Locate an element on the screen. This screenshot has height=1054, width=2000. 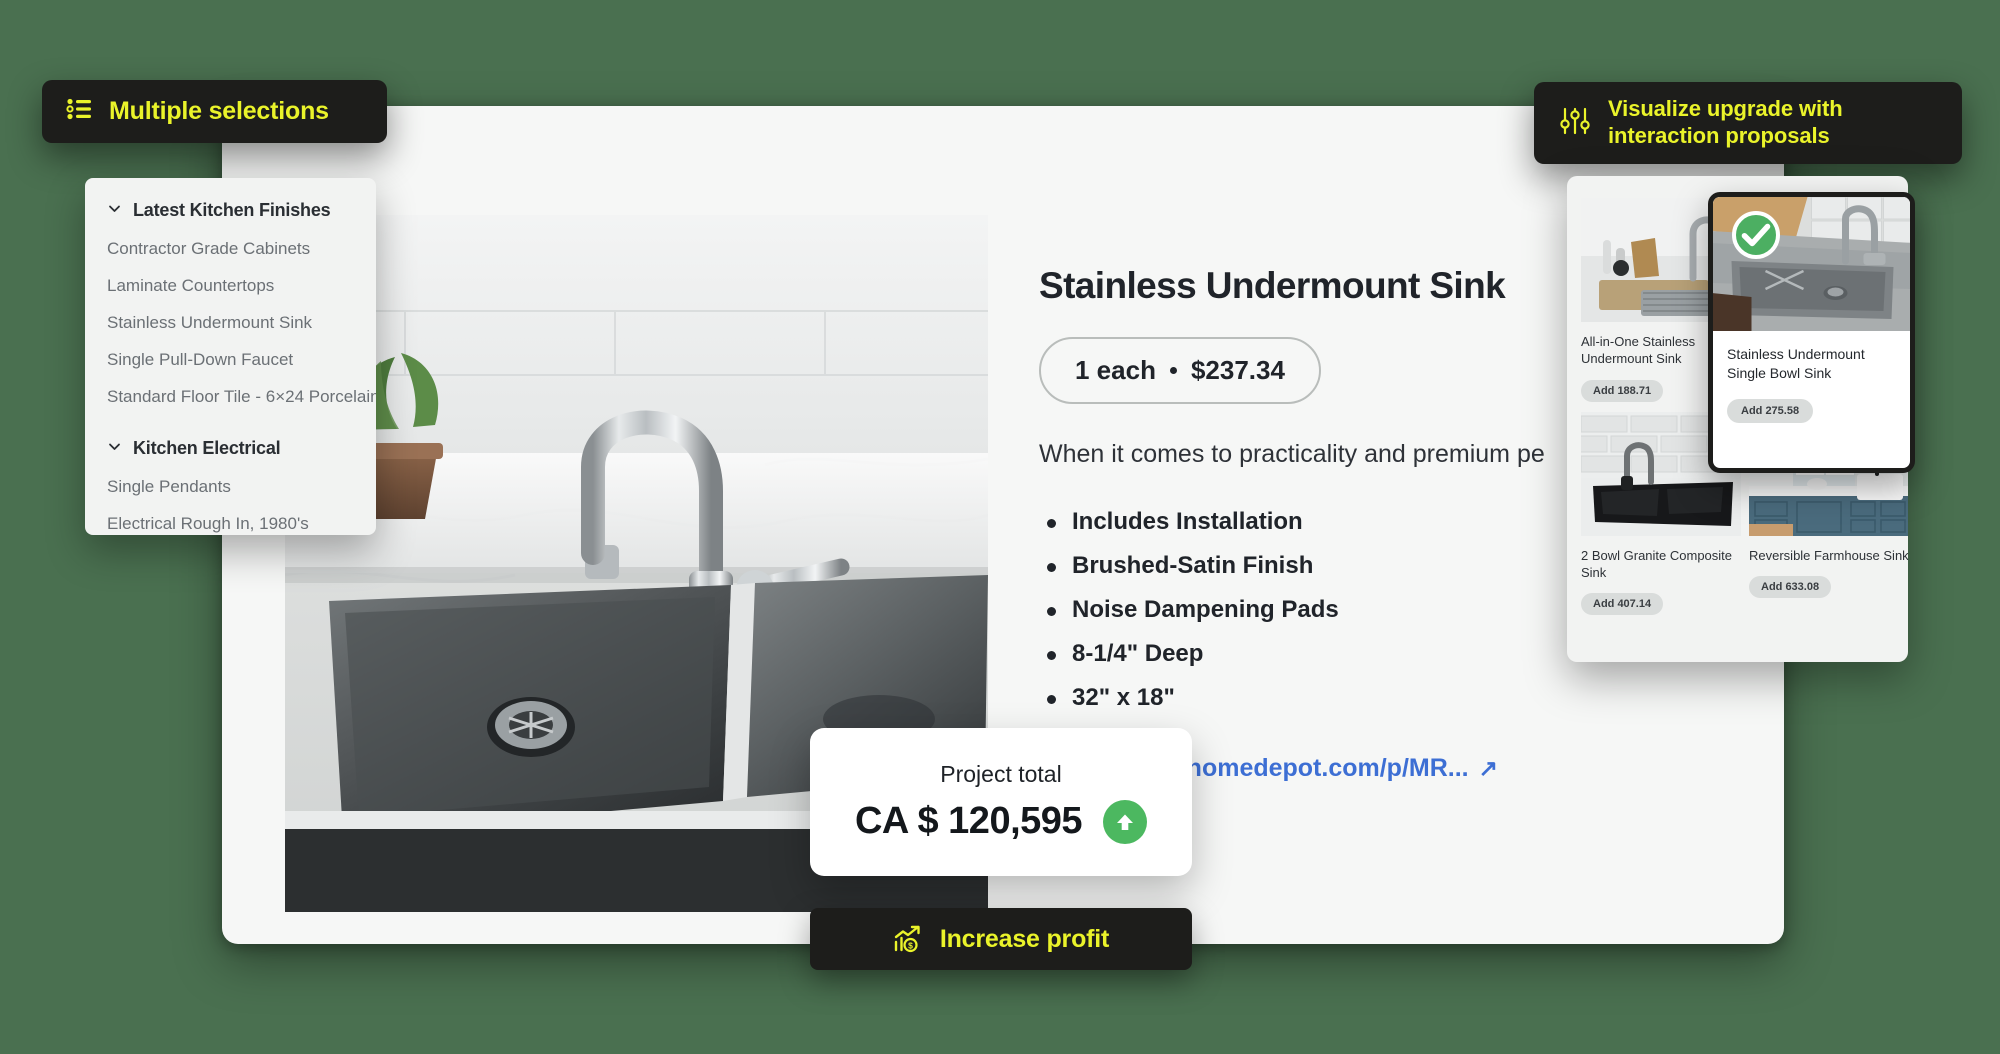
proposal-add-button: Add 407.14 is located at coordinates (1622, 604).